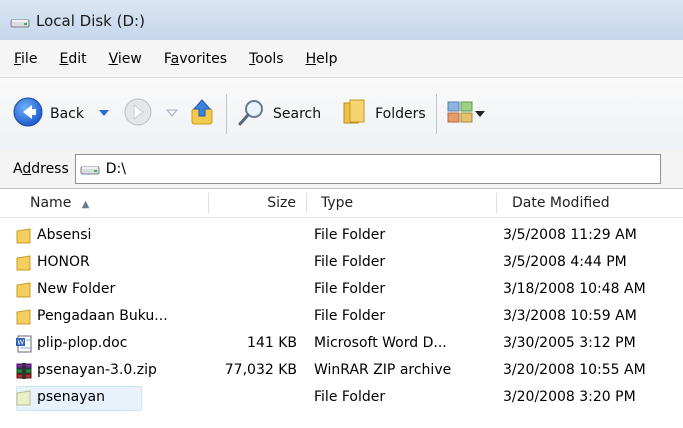 The height and width of the screenshot is (428, 683). I want to click on file-date: 3/20/2008 3:20 PM, so click(569, 397).